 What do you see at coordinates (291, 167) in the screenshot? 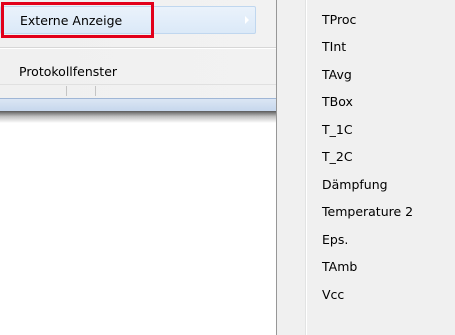
I see `submenu-icon-gutter` at bounding box center [291, 167].